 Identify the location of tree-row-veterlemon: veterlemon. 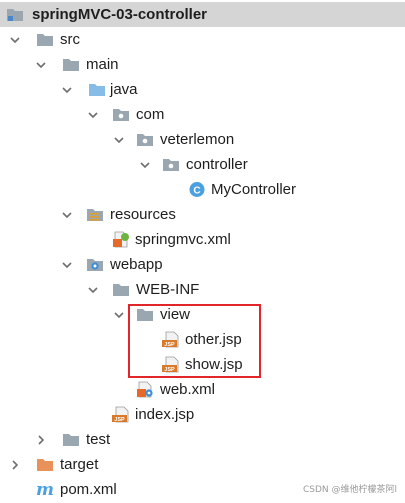
(202, 139).